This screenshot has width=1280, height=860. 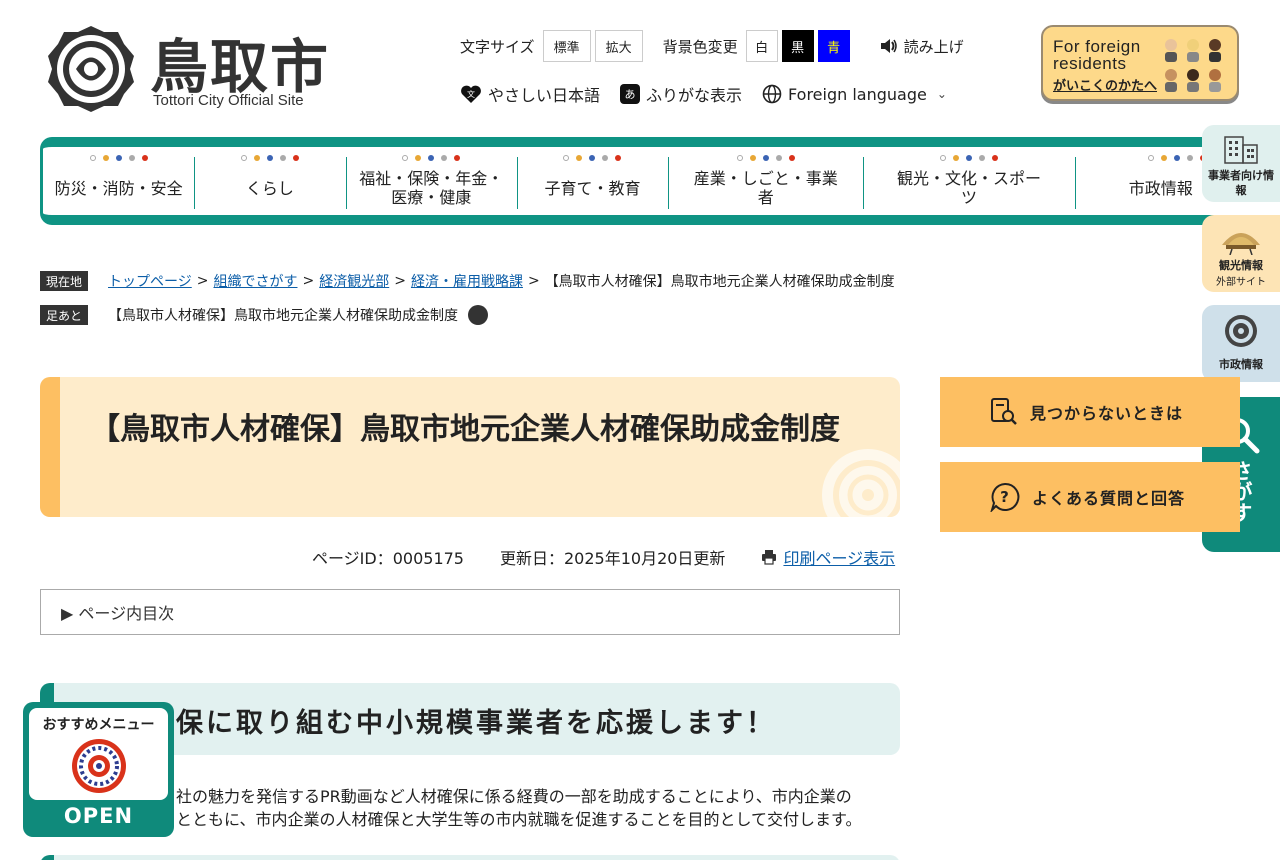 I want to click on recommend-open-button: OPEN, so click(x=98, y=816).